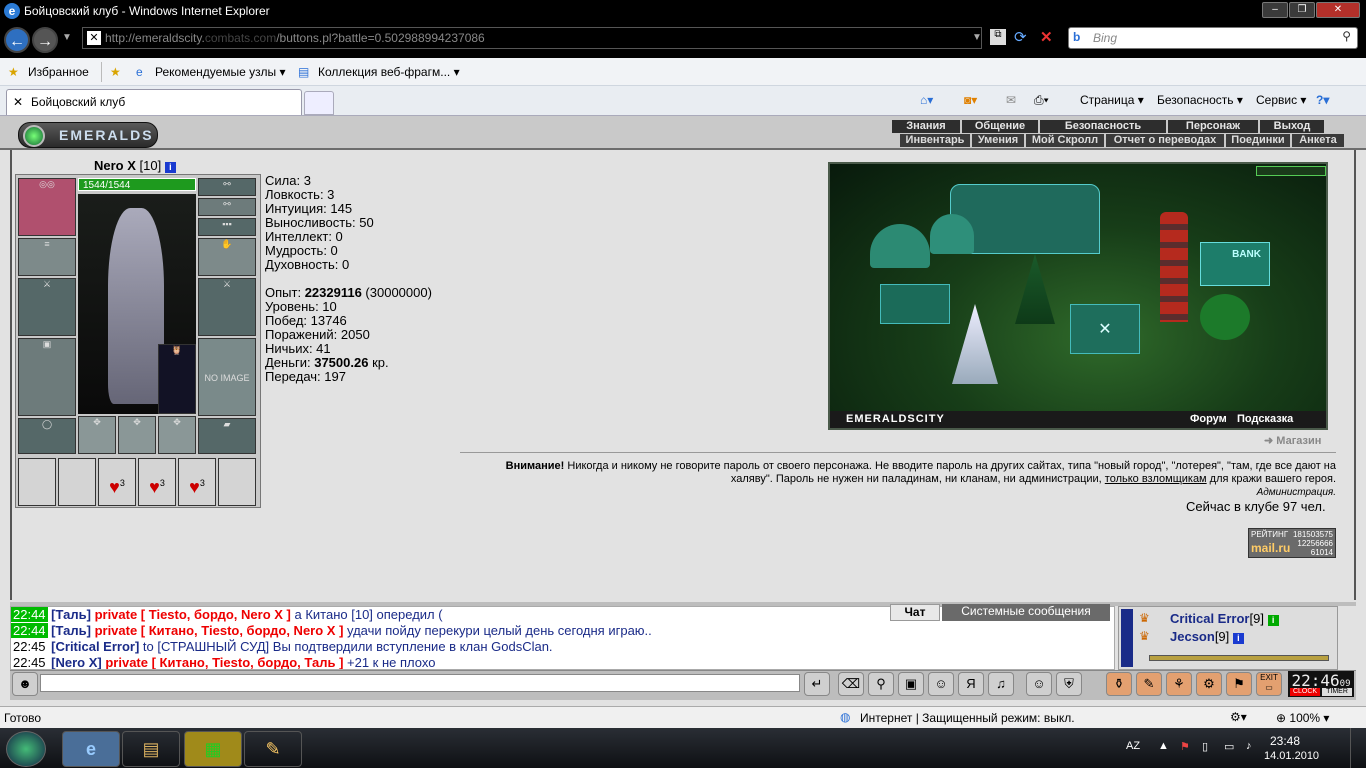  What do you see at coordinates (881, 684) in the screenshot?
I see `filter-icon: ⚲` at bounding box center [881, 684].